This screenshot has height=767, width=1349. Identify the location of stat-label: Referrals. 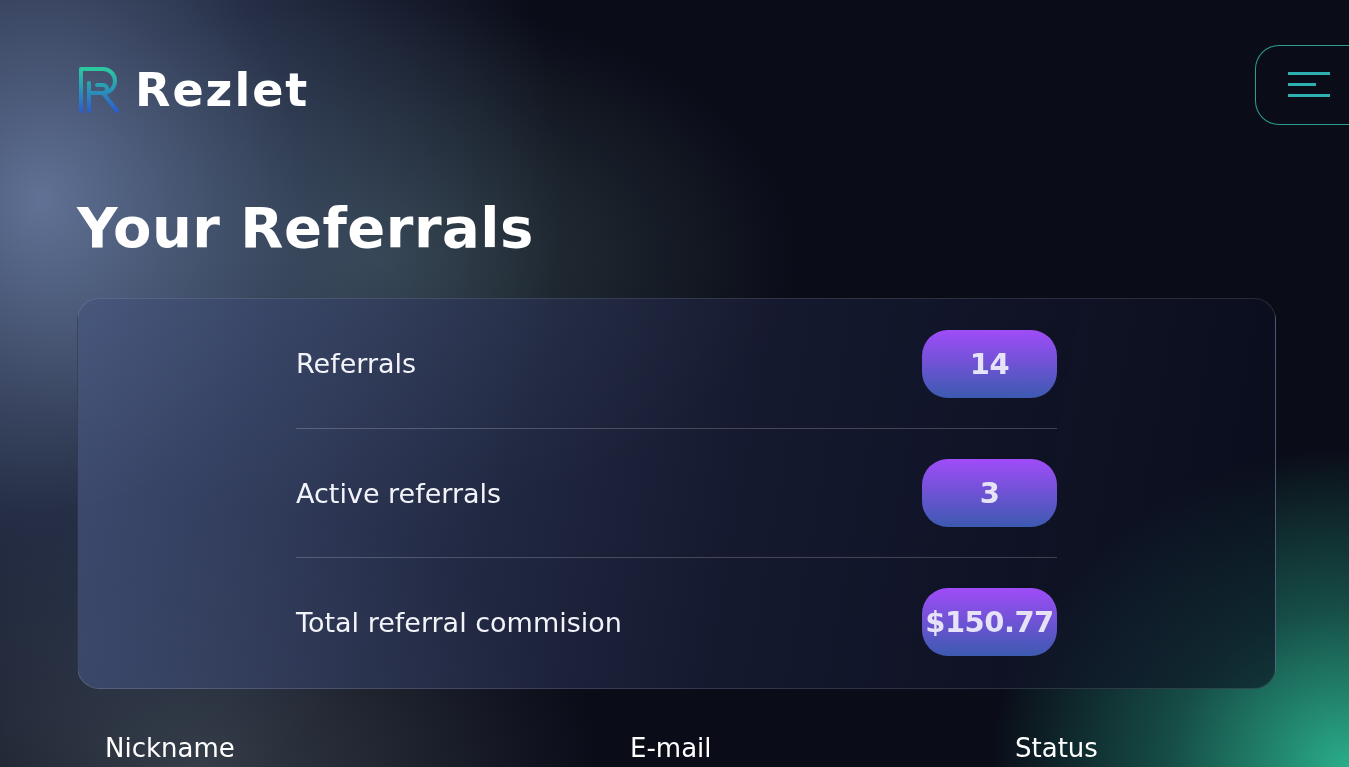
(356, 363).